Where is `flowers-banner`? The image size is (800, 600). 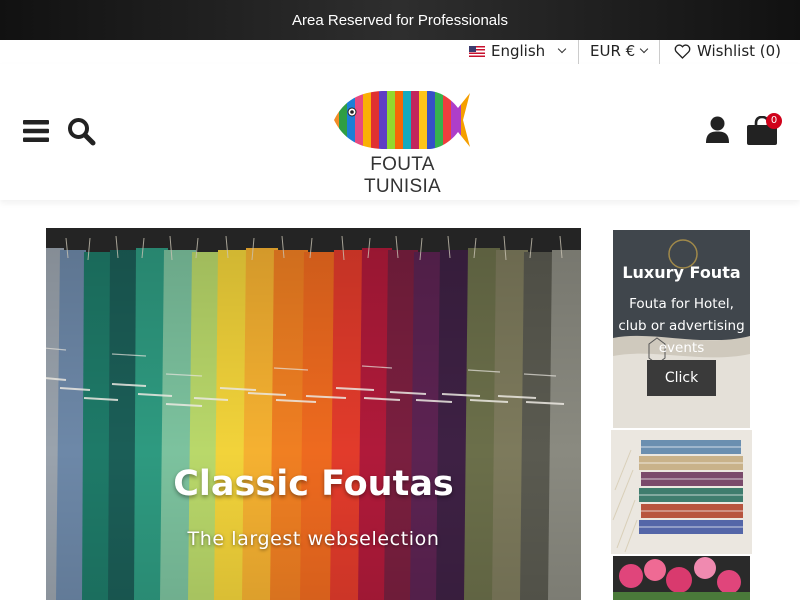
flowers-banner is located at coordinates (681, 578).